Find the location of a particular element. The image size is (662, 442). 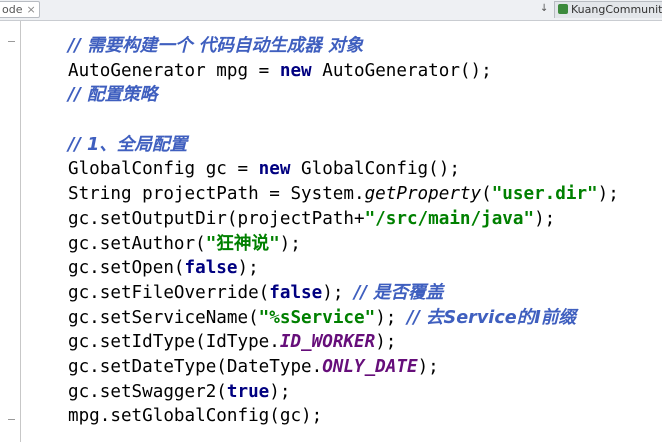

code-token: "/src/main/java" is located at coordinates (449, 218).